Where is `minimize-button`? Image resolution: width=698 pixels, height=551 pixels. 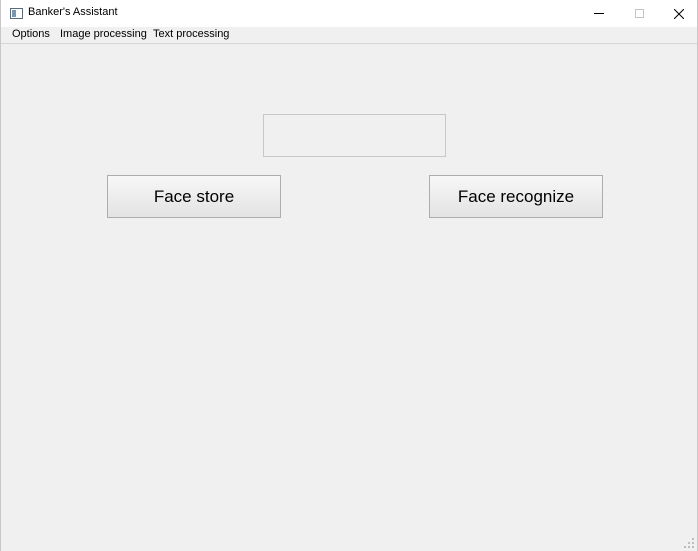 minimize-button is located at coordinates (599, 13).